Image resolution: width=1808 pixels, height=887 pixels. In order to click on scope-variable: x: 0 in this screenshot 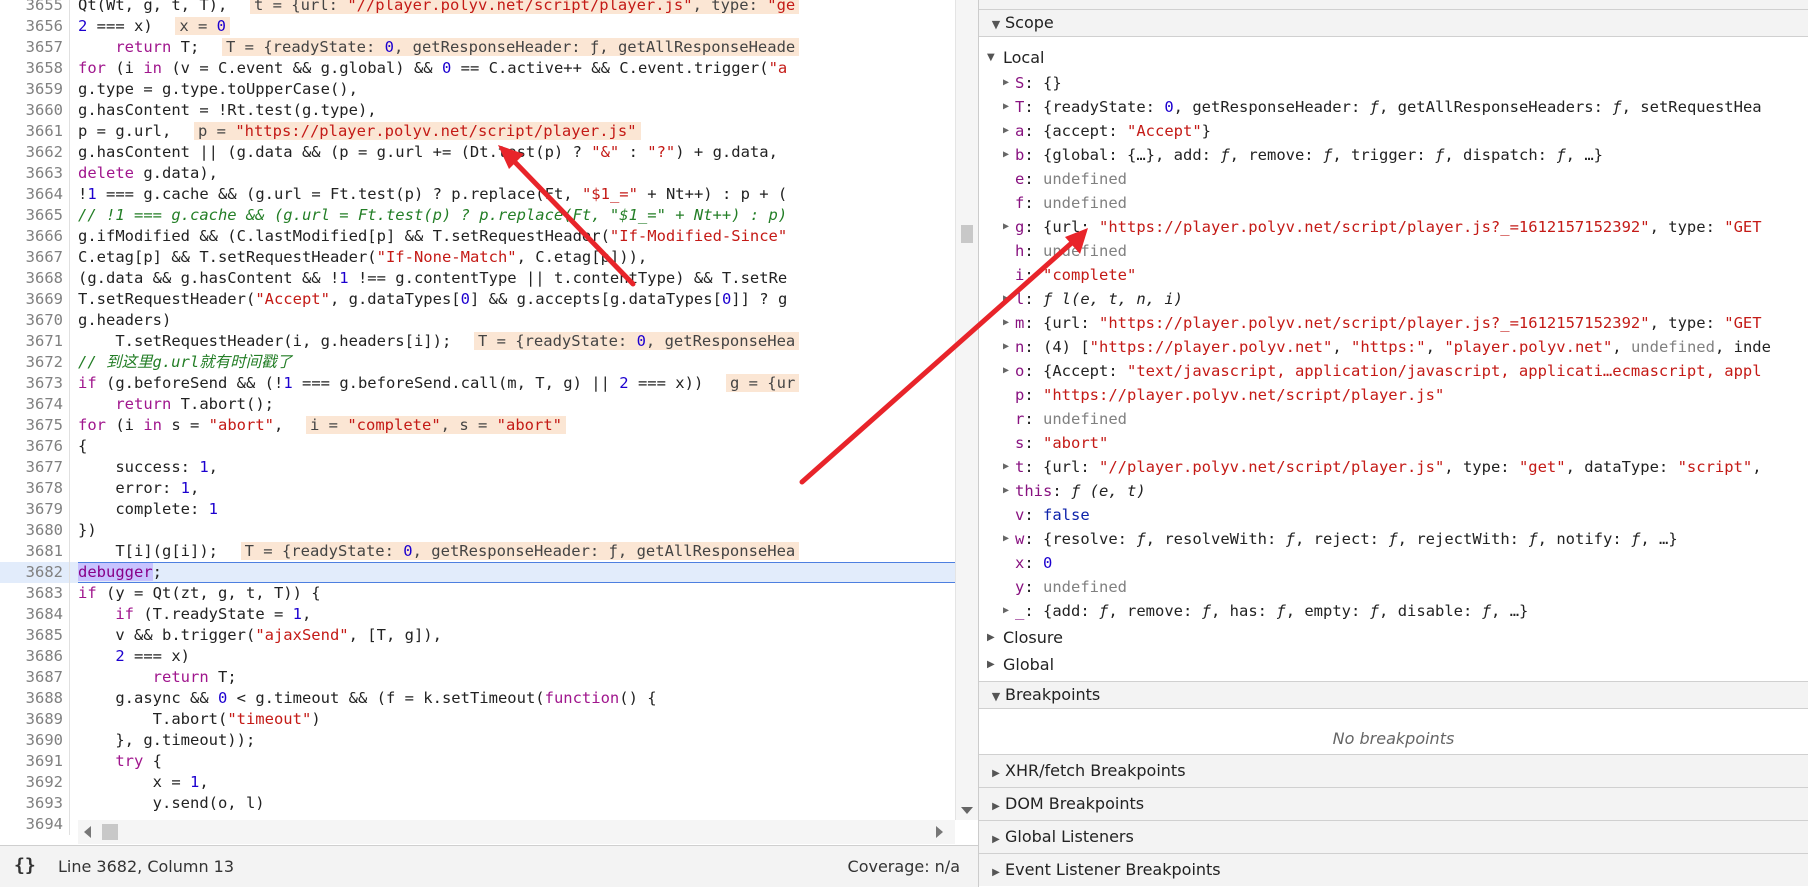, I will do `click(1393, 563)`.